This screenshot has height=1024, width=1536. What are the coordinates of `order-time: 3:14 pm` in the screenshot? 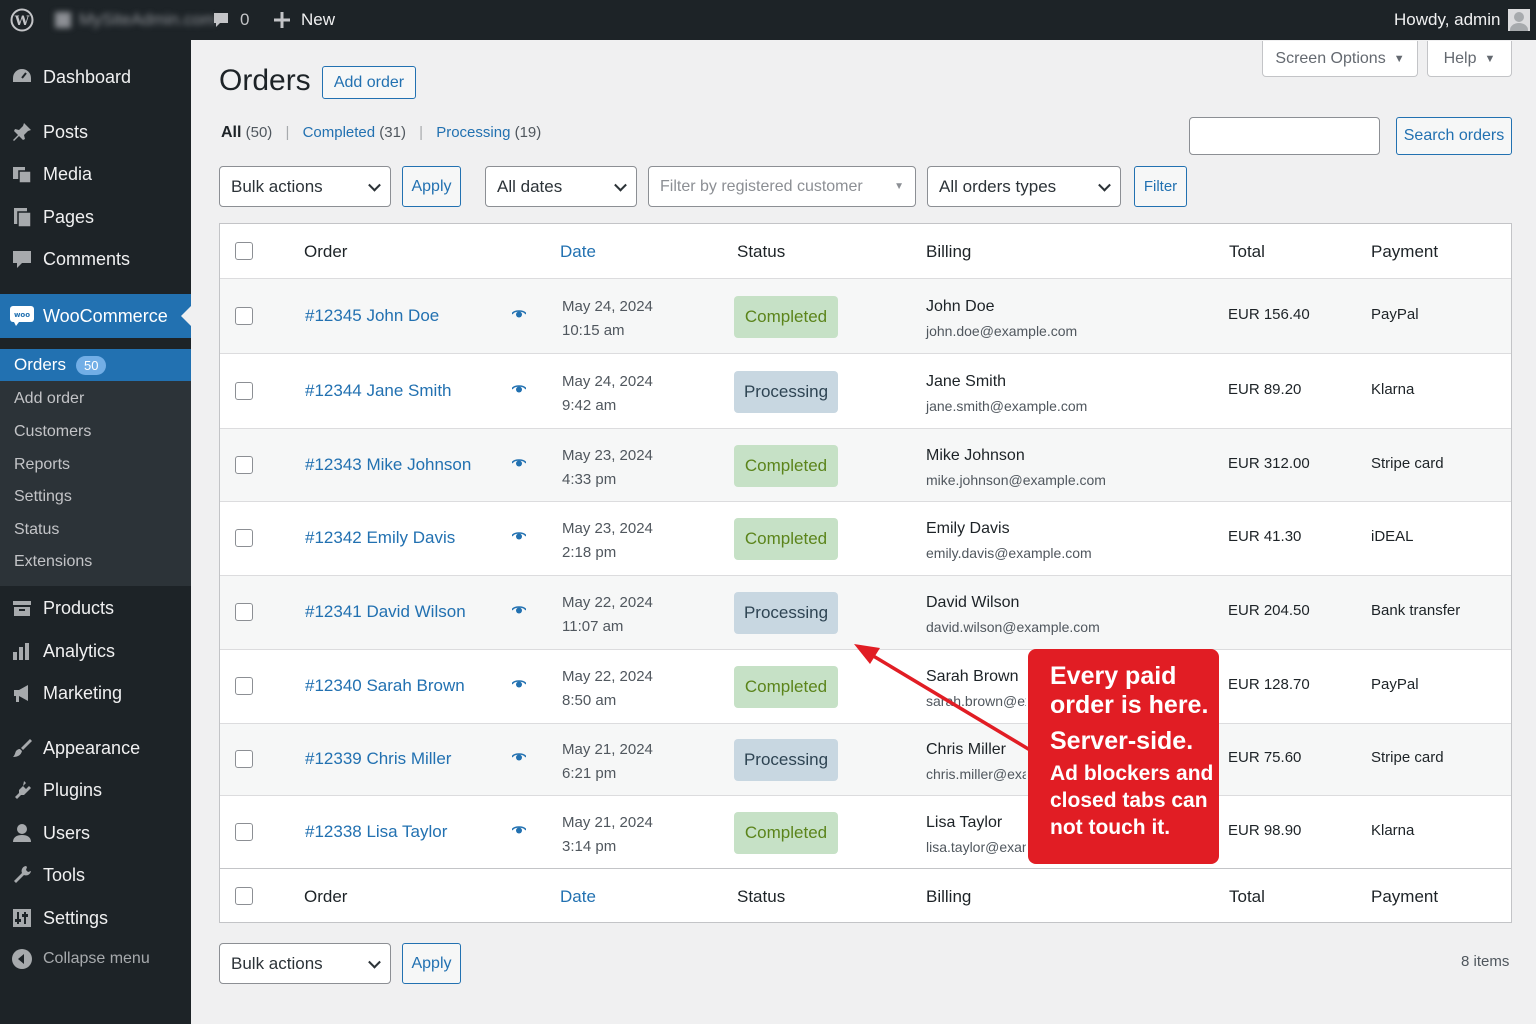 It's located at (589, 846).